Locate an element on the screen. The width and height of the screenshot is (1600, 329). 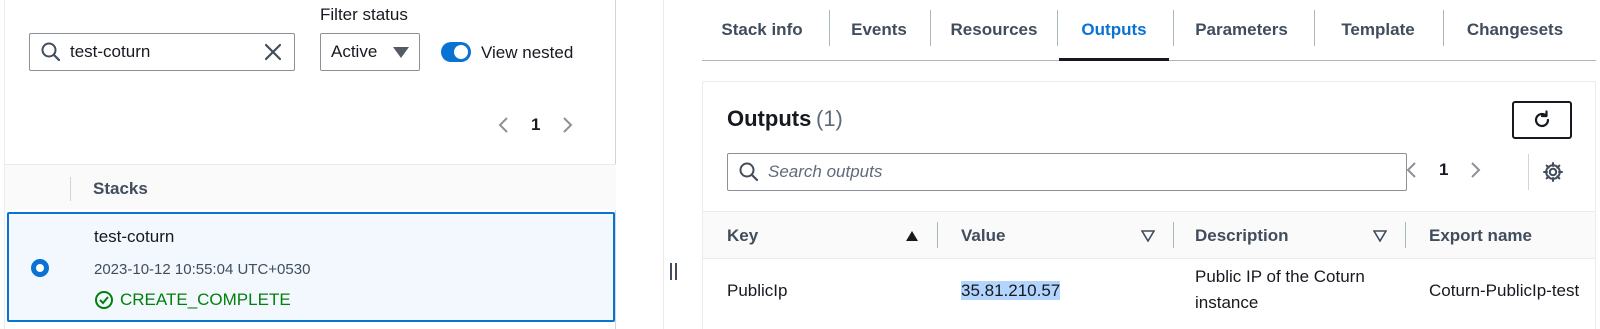
clear-icon is located at coordinates (273, 52).